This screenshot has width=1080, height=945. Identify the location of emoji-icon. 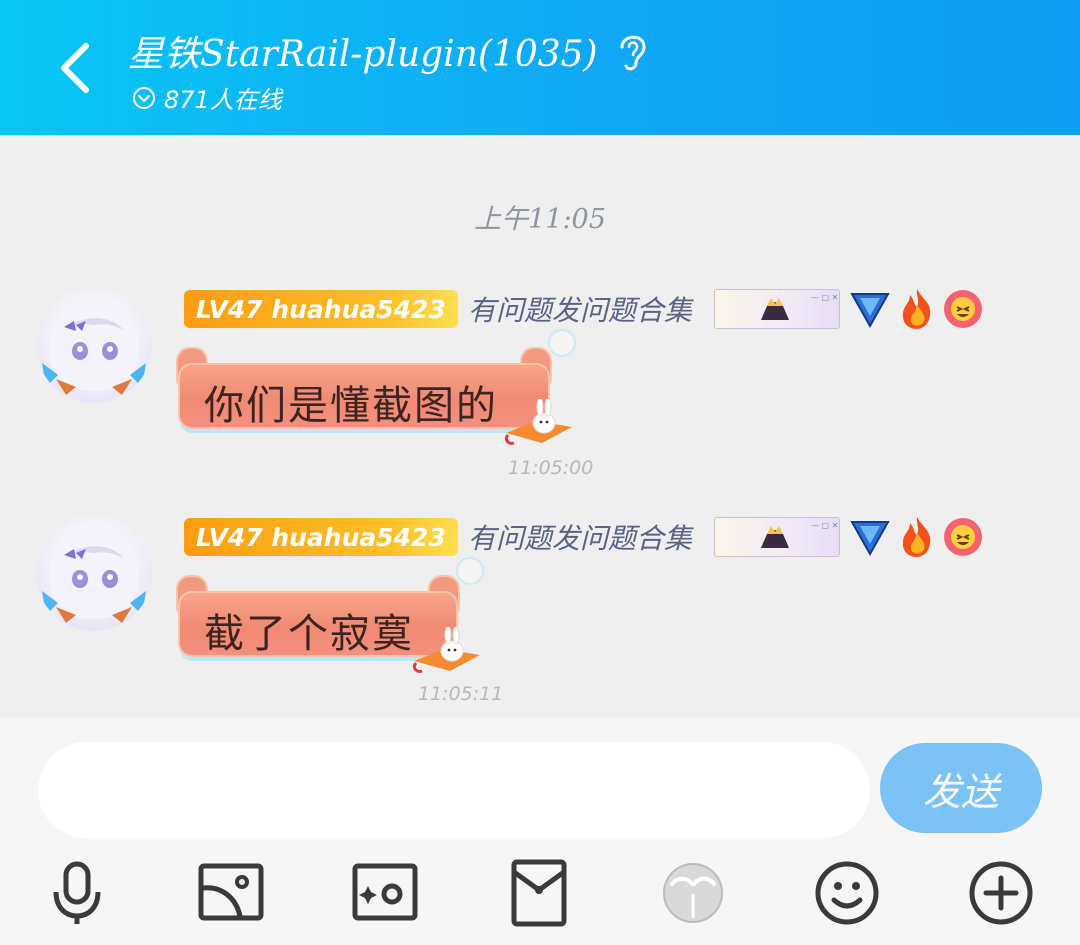
(847, 893).